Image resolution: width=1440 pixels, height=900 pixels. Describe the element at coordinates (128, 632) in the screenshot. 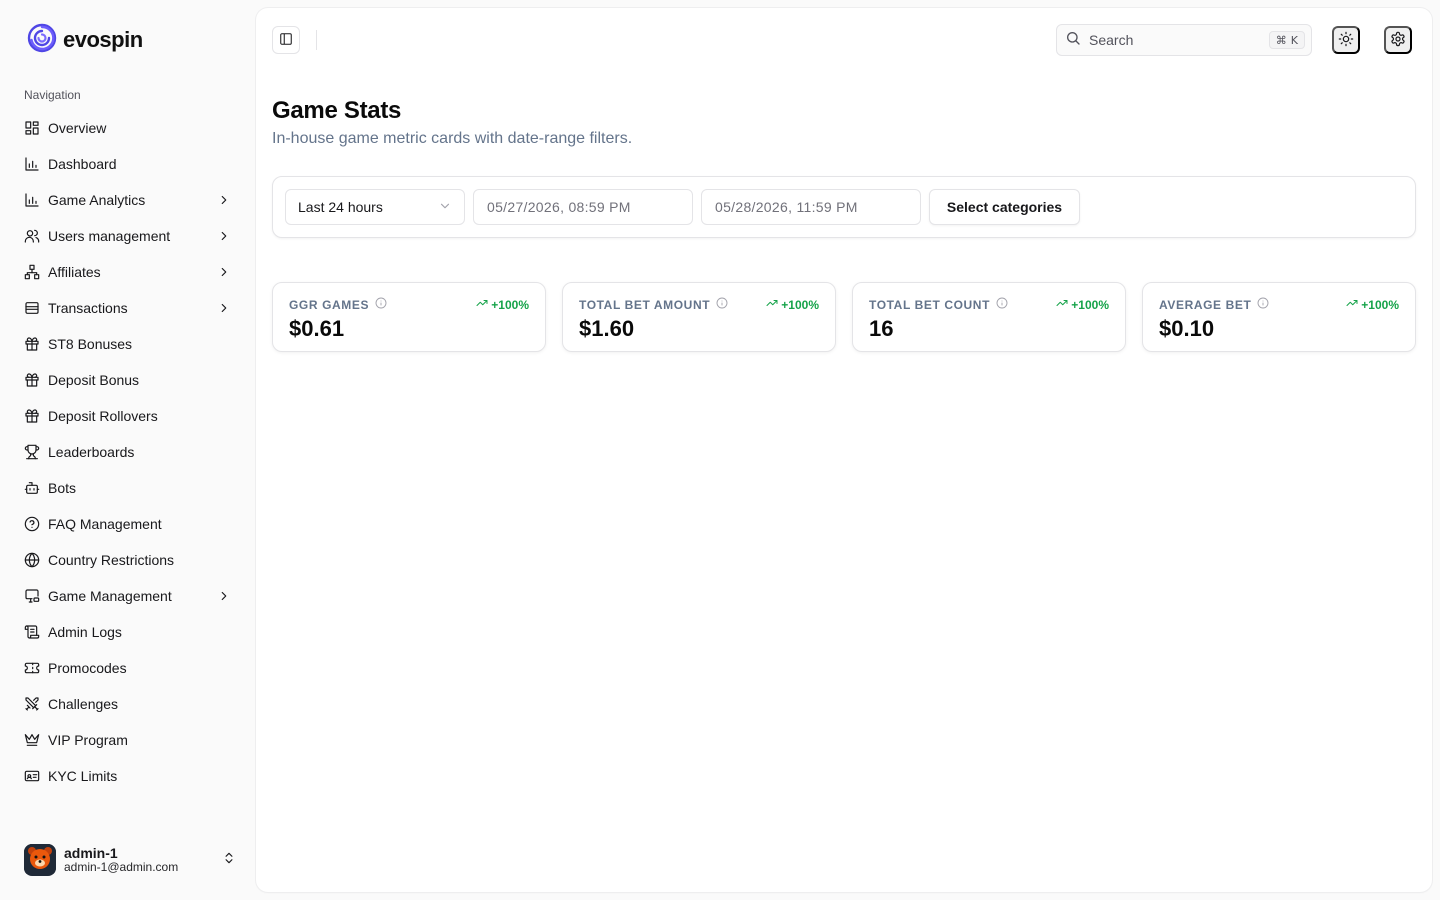

I see `sidebar-item-admin-logs: Admin Logs` at that location.